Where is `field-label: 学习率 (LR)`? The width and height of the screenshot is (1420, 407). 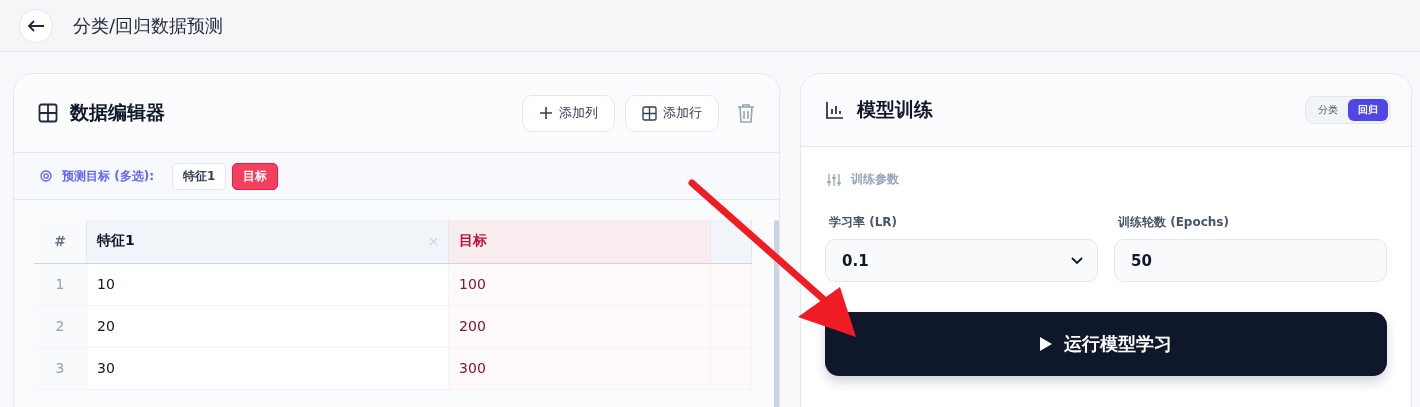 field-label: 学习率 (LR) is located at coordinates (864, 222).